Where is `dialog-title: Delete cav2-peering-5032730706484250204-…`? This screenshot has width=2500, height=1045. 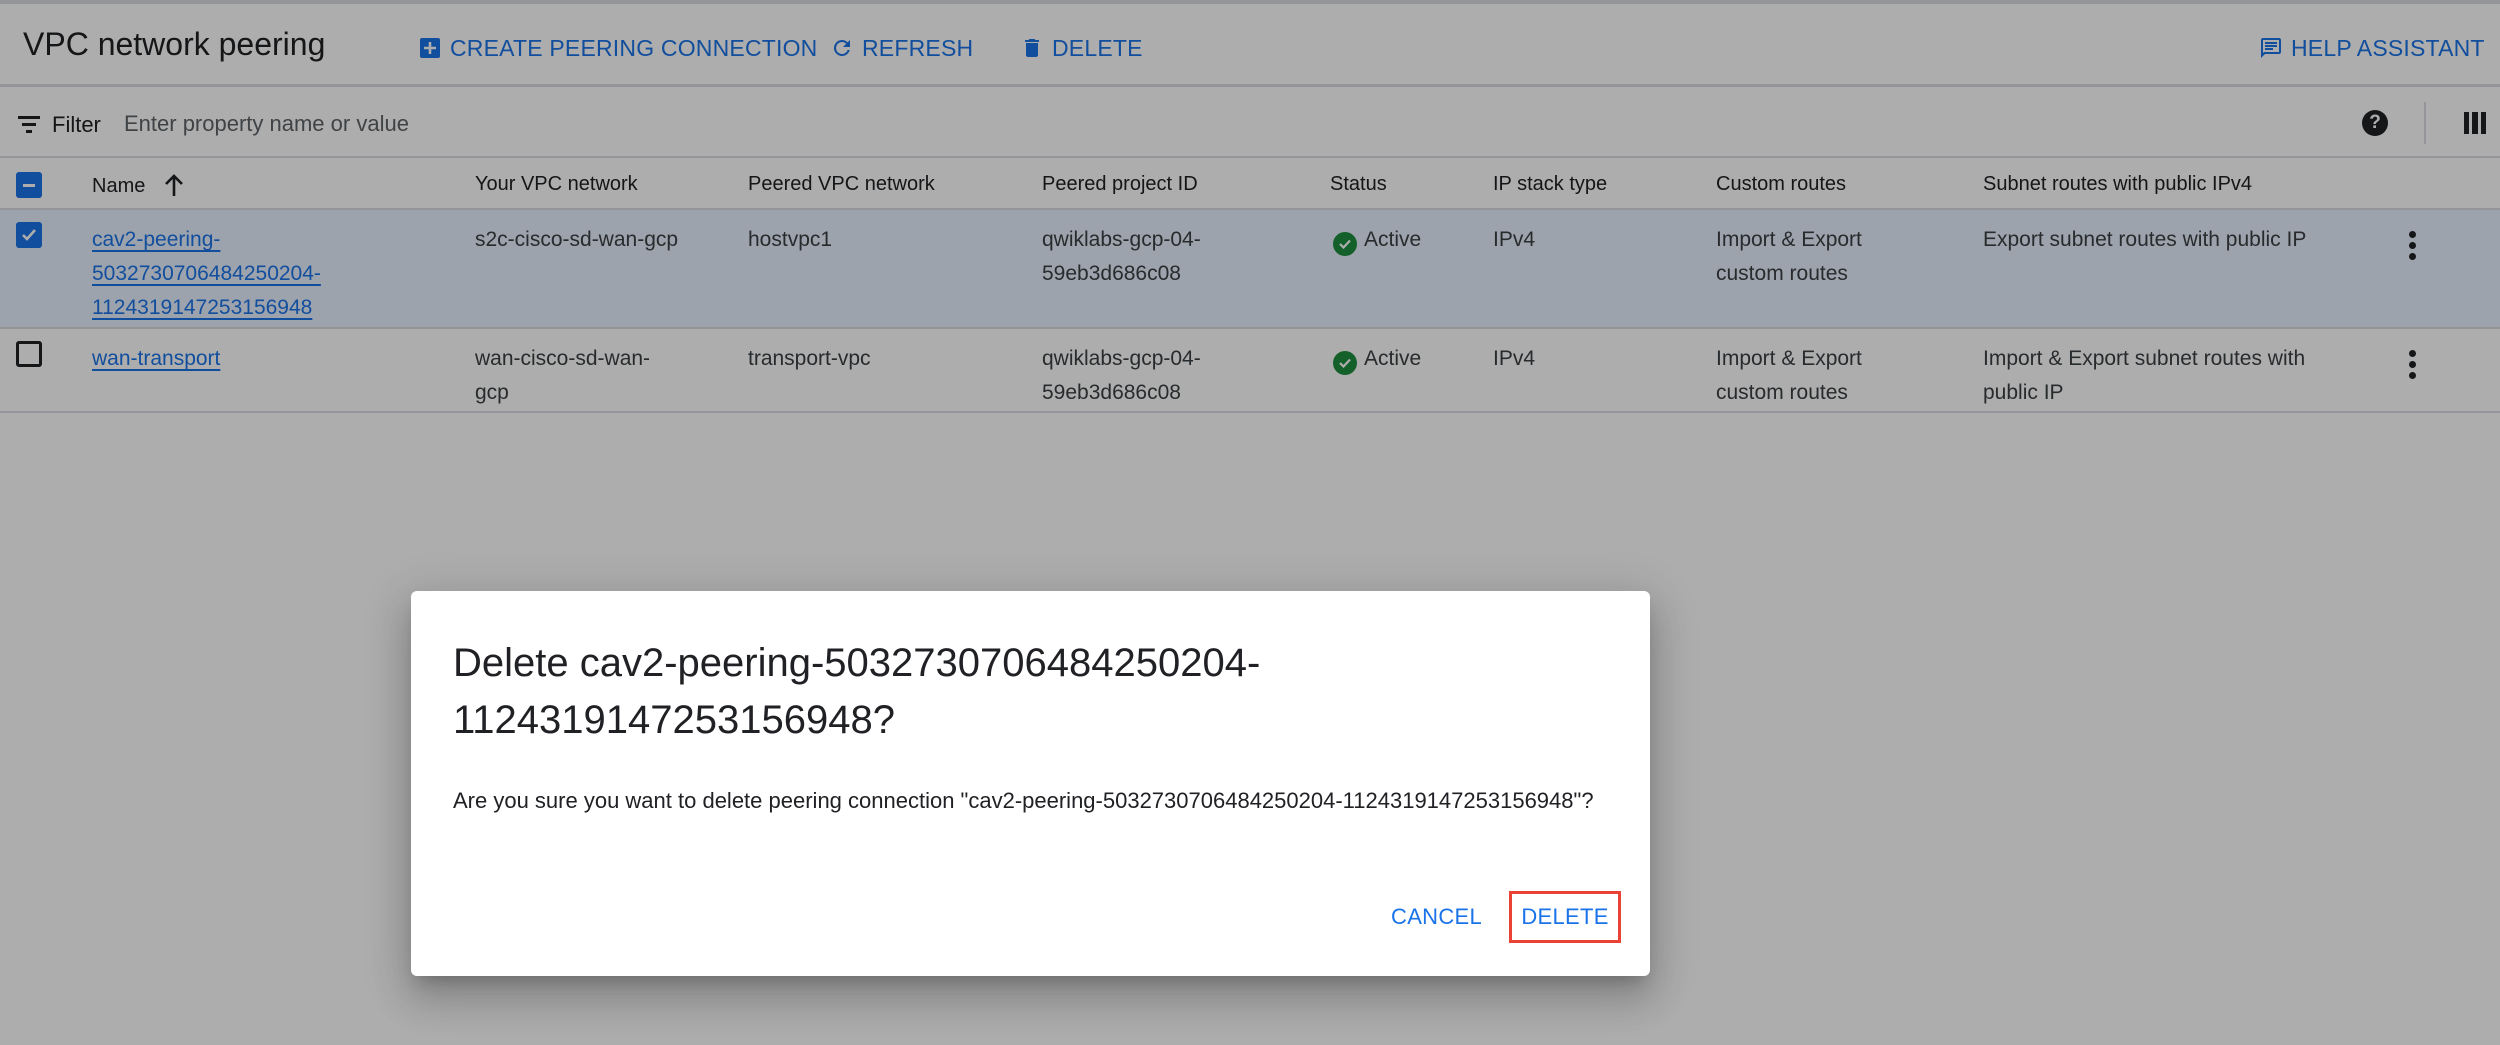
dialog-title: Delete cav2-peering-5032730706484250204-… is located at coordinates (857, 691).